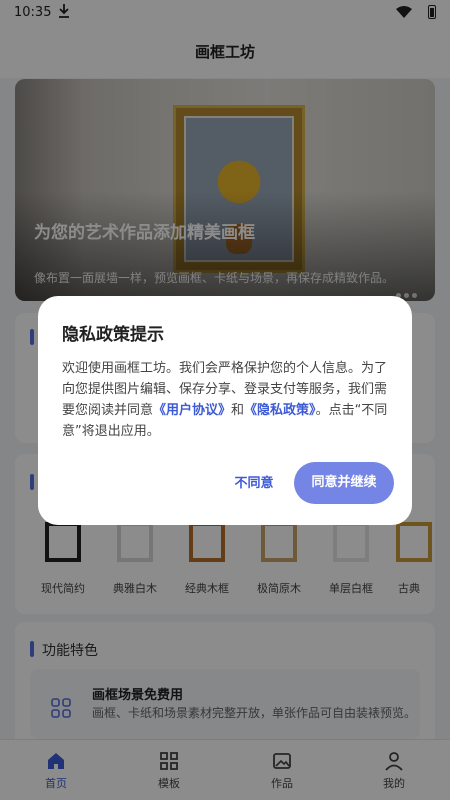 This screenshot has height=801, width=450. What do you see at coordinates (344, 483) in the screenshot?
I see `accept-button: 同意并继续` at bounding box center [344, 483].